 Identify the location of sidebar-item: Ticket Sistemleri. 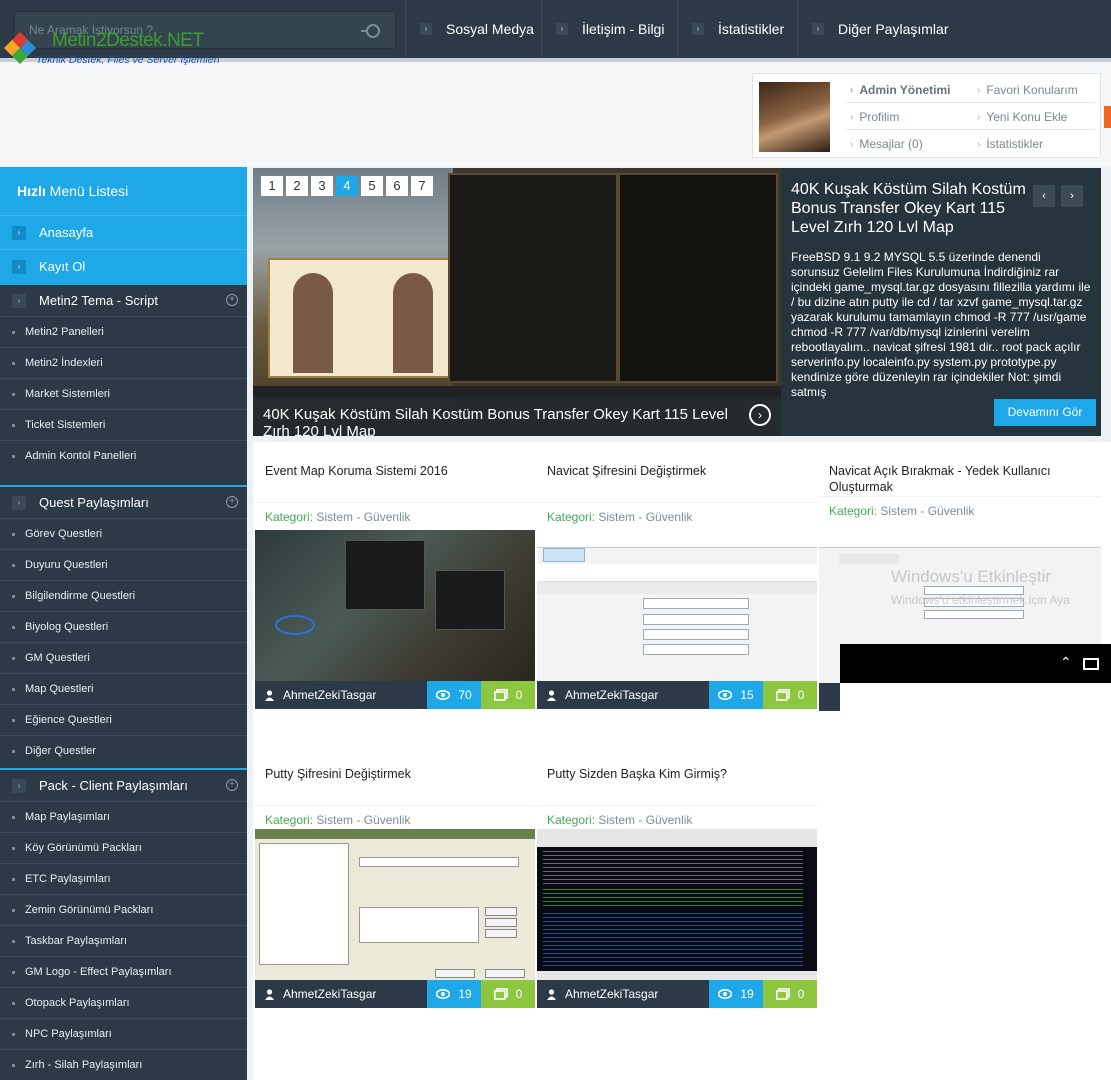
(123, 424).